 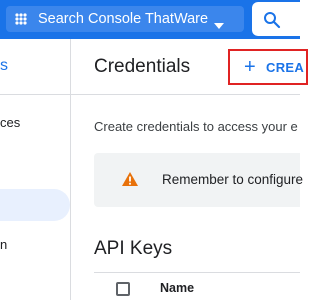 What do you see at coordinates (196, 126) in the screenshot?
I see `page-description: Create credentials to access your e` at bounding box center [196, 126].